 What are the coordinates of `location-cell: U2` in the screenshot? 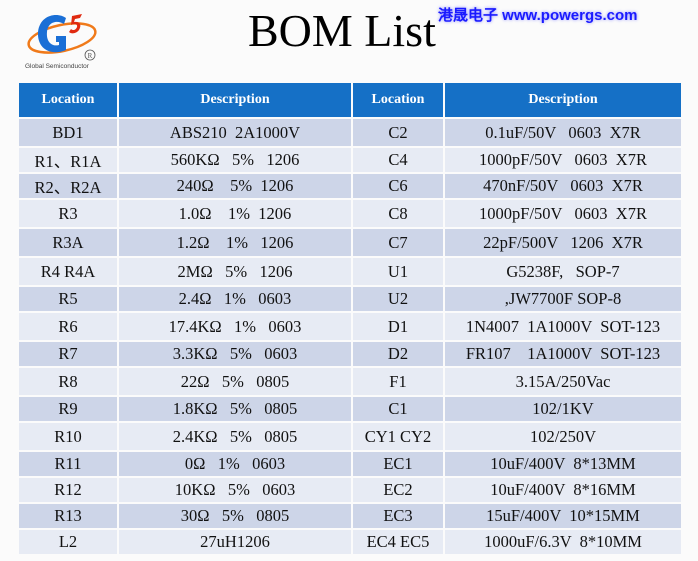 It's located at (398, 299).